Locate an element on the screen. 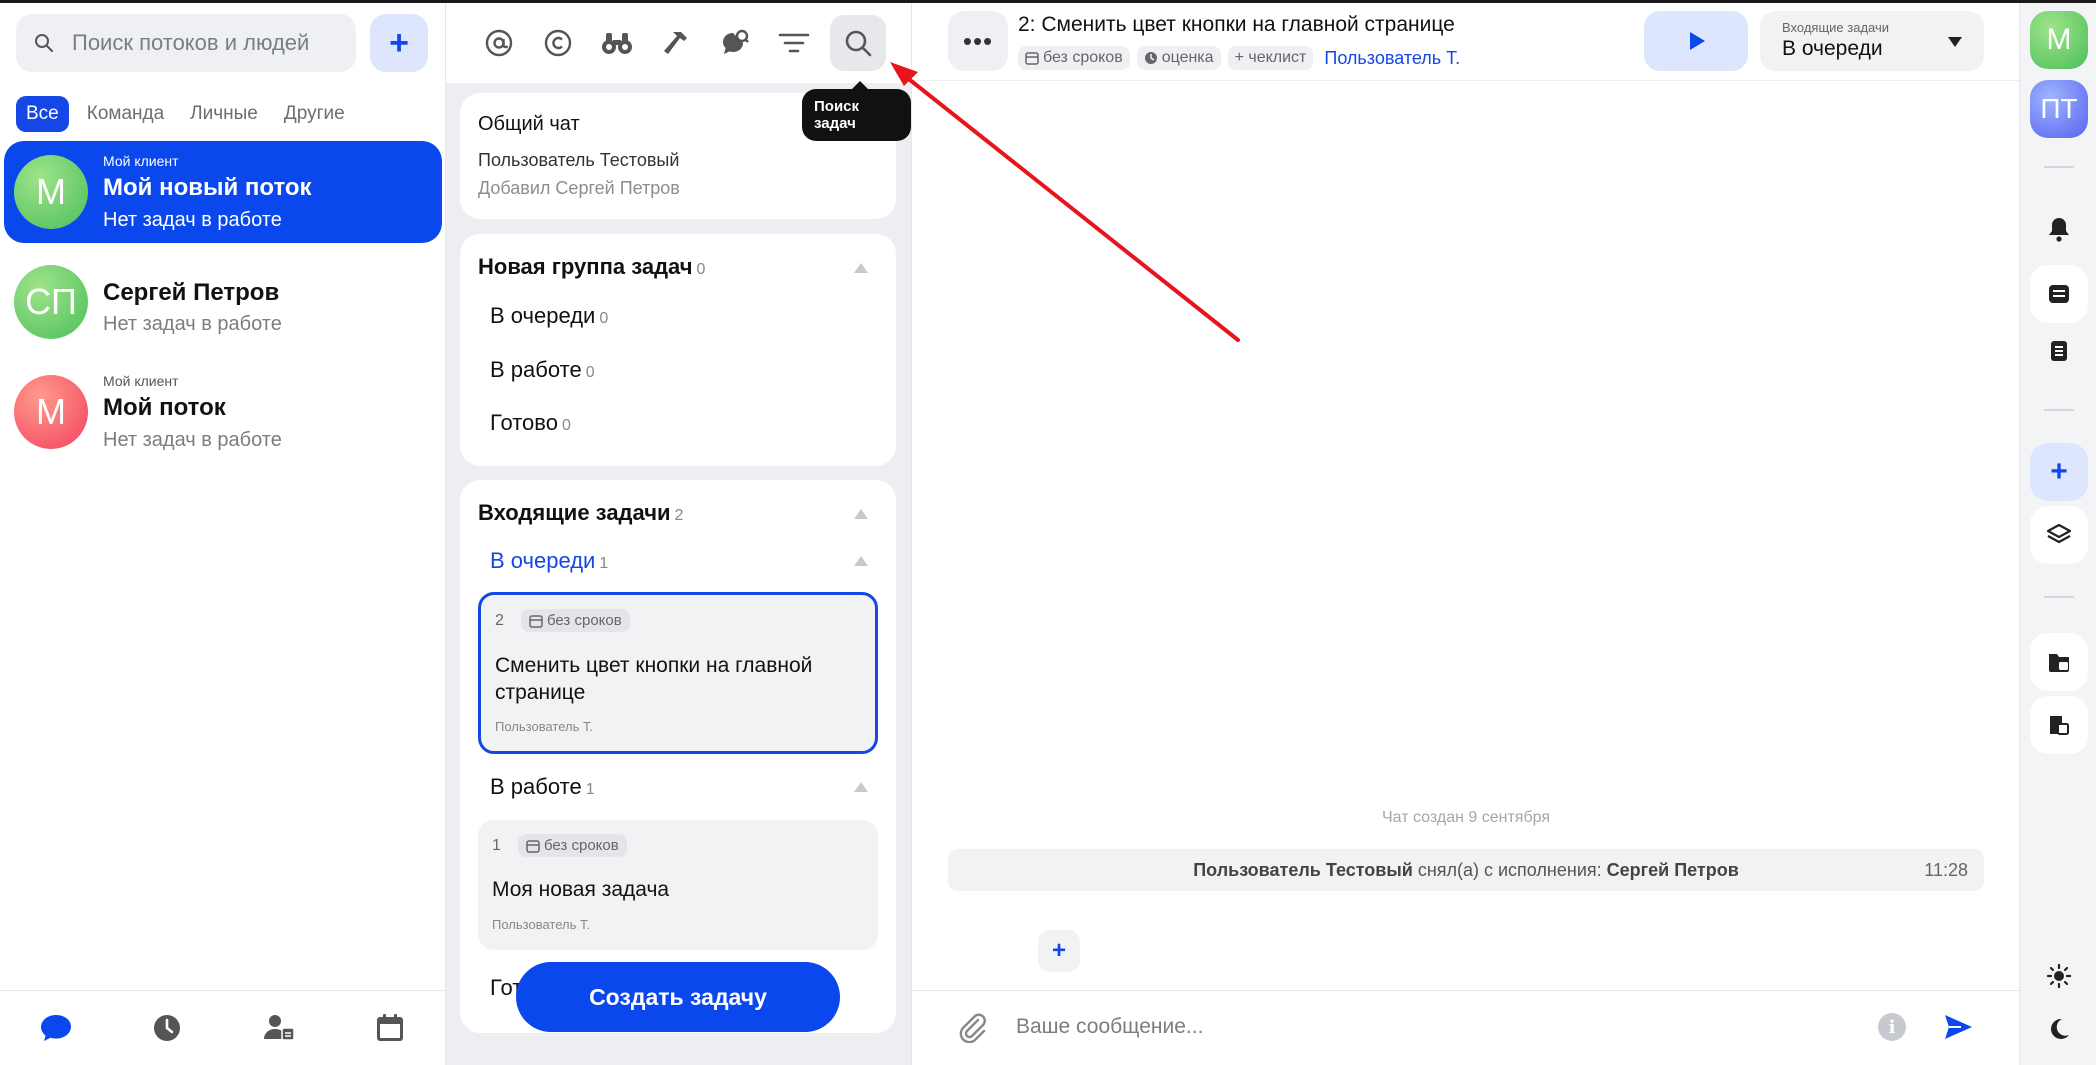  group-count: 2 is located at coordinates (679, 515).